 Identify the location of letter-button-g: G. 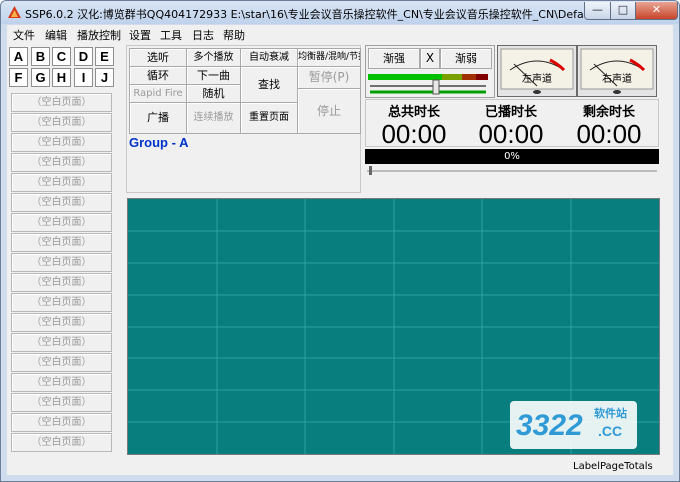
(40, 77).